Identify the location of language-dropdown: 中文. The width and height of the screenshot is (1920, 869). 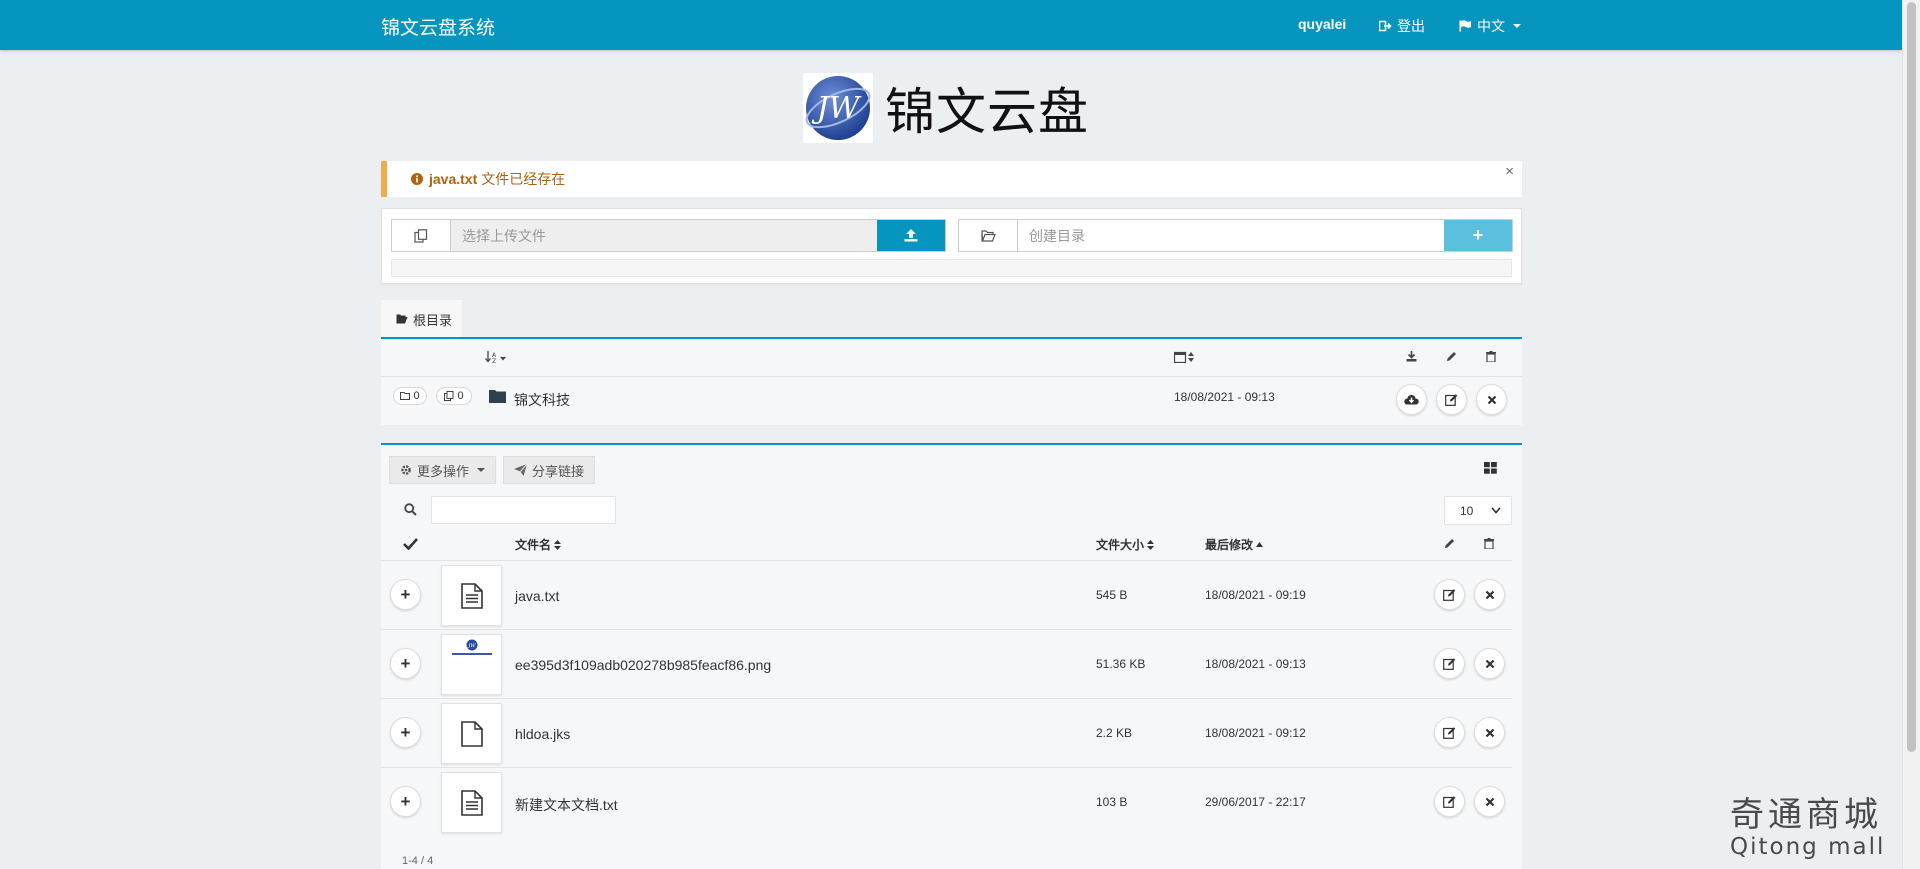
(1490, 26).